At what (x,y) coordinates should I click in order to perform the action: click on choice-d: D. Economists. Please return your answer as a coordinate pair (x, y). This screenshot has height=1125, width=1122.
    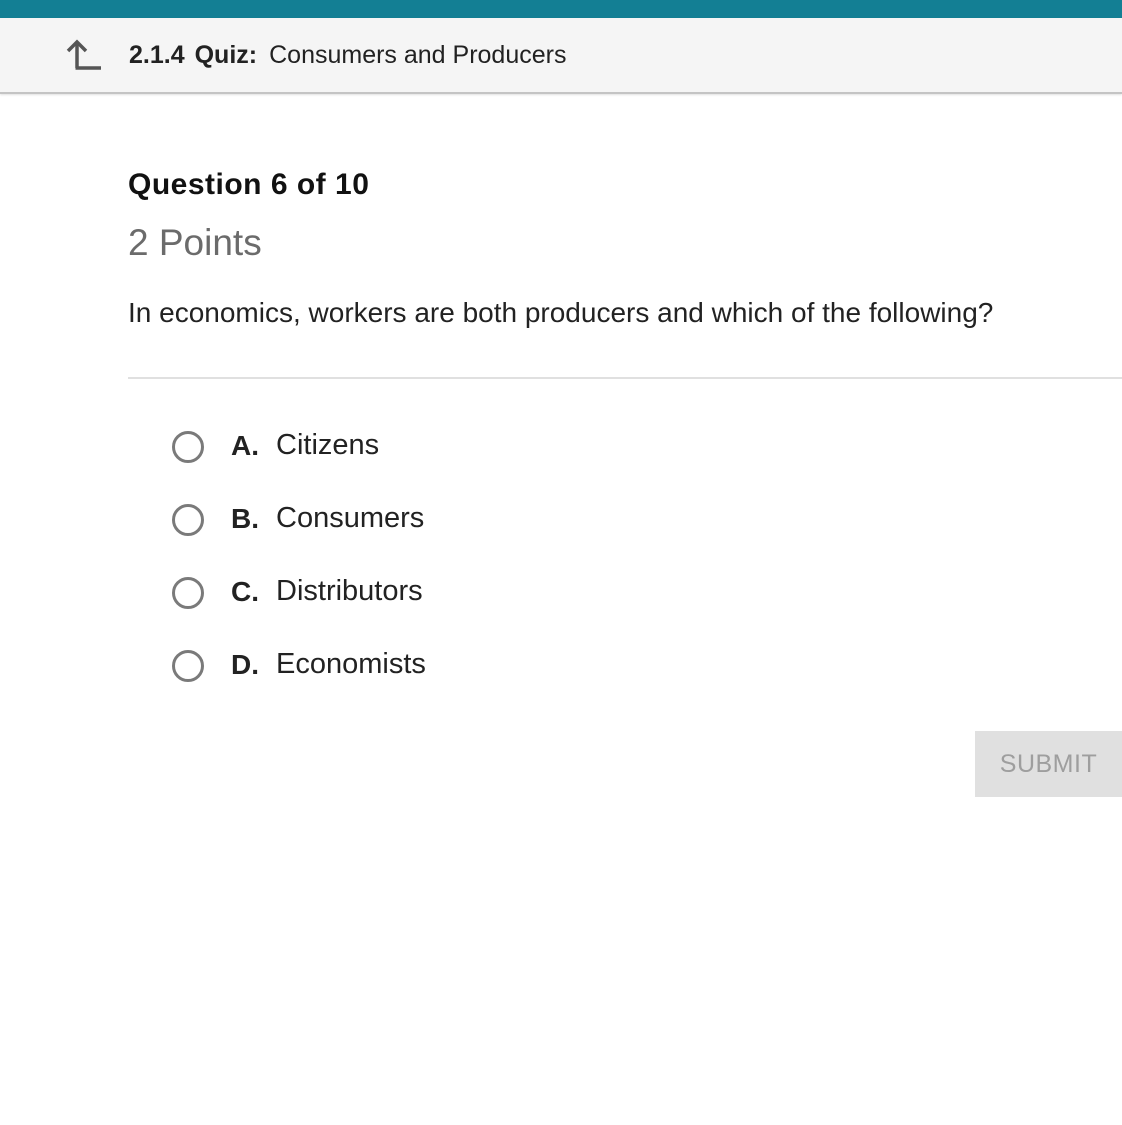
    Looking at the image, I should click on (470, 683).